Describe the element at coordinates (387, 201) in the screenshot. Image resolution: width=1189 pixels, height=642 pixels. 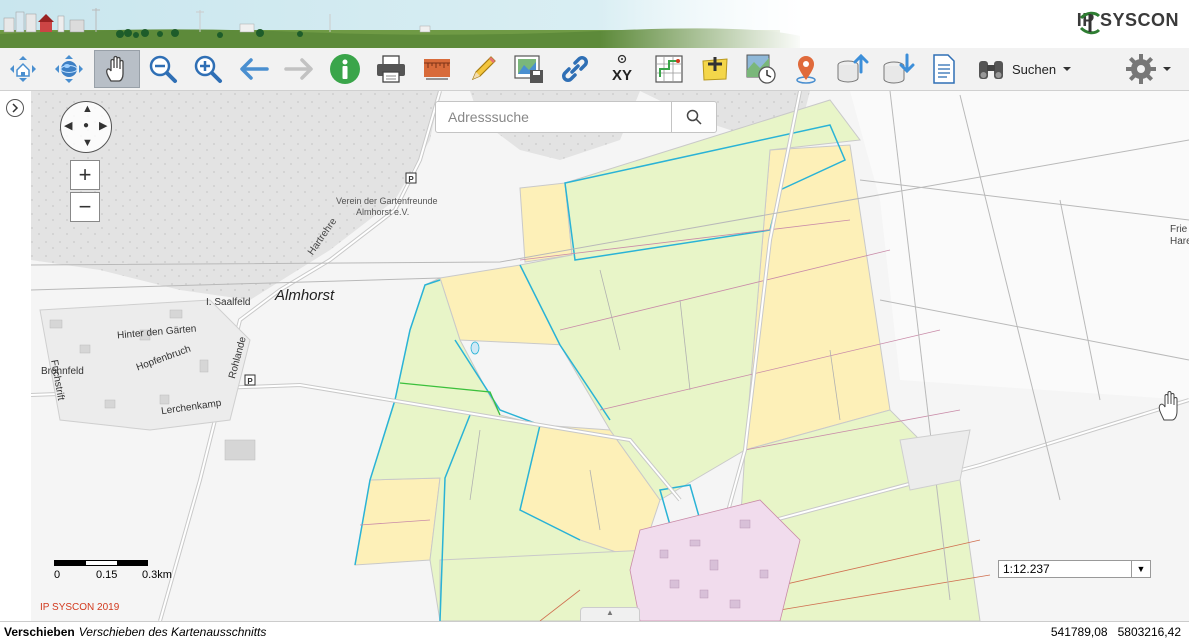
I see `club-label-line1: Verein der Gartenfreunde` at that location.